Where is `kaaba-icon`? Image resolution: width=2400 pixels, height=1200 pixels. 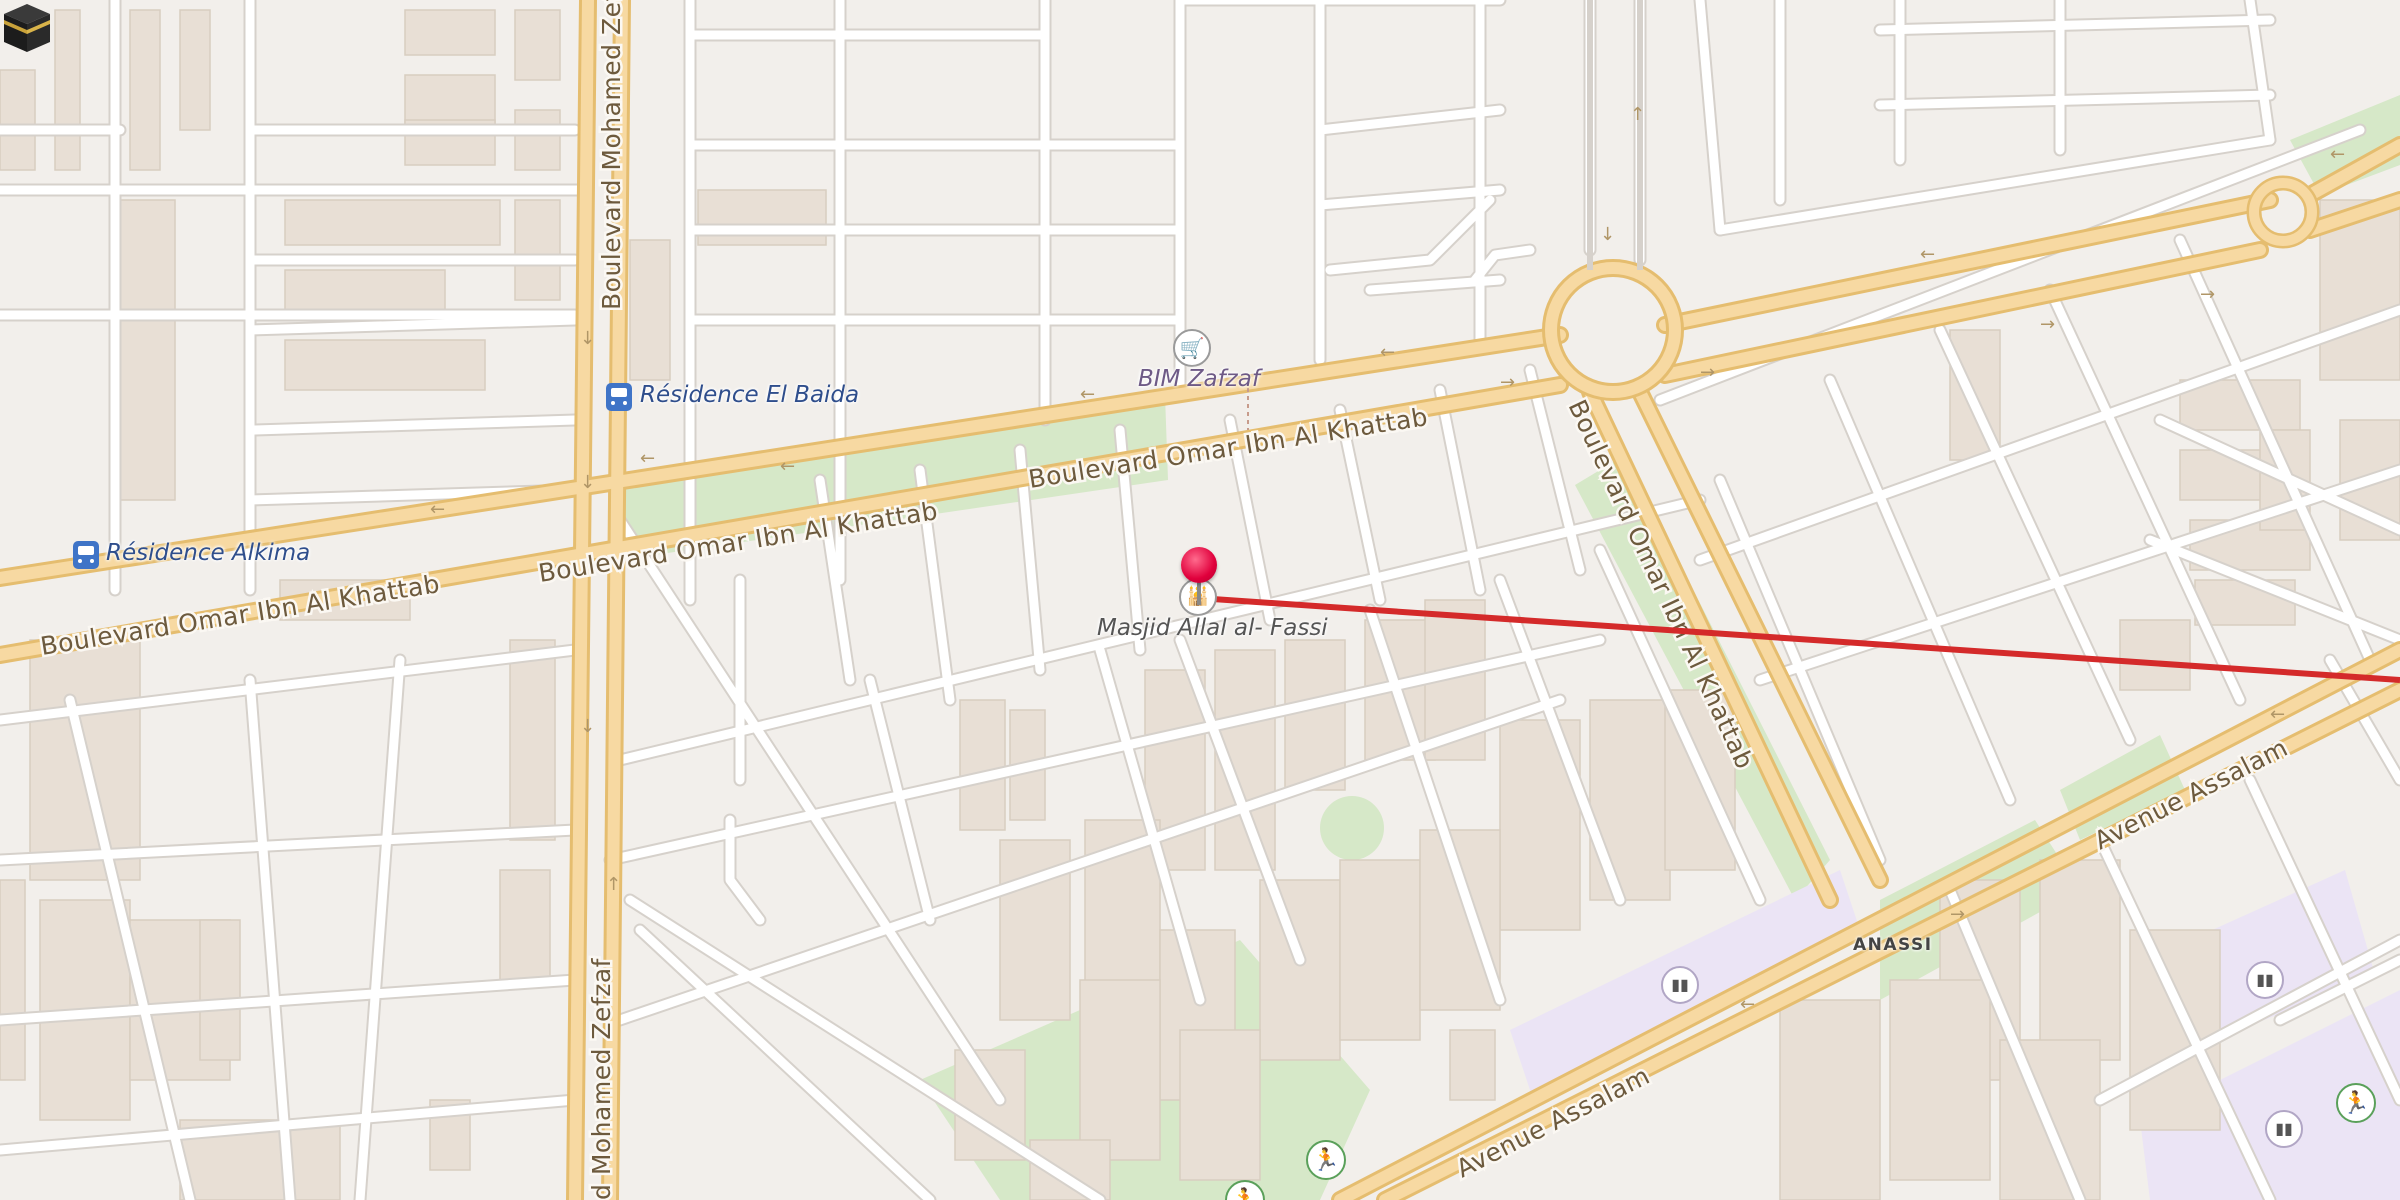 kaaba-icon is located at coordinates (27, 27).